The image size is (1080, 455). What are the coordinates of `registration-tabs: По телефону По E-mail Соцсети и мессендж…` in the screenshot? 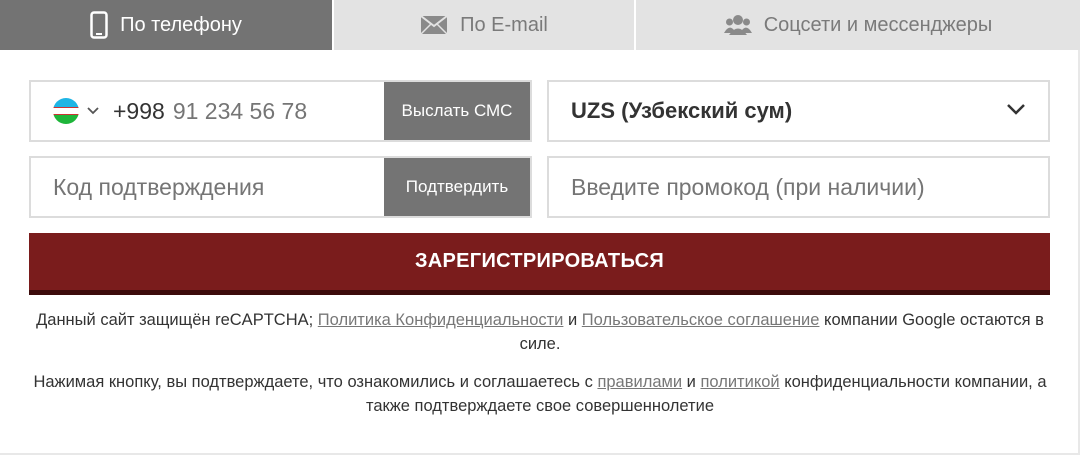 It's located at (540, 25).